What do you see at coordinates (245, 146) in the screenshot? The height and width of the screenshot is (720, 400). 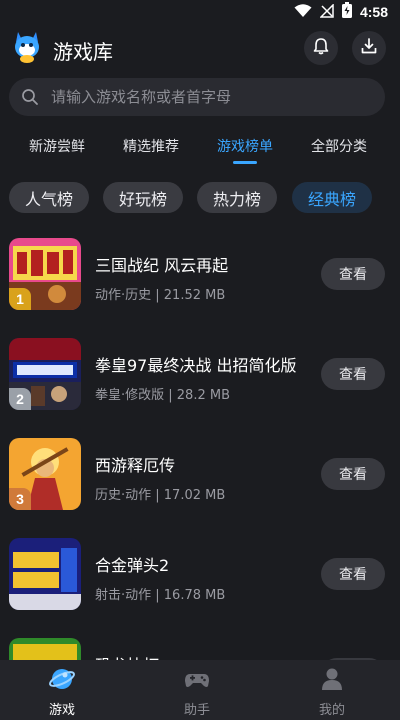 I see `tab-rankings: 游戏榜单` at bounding box center [245, 146].